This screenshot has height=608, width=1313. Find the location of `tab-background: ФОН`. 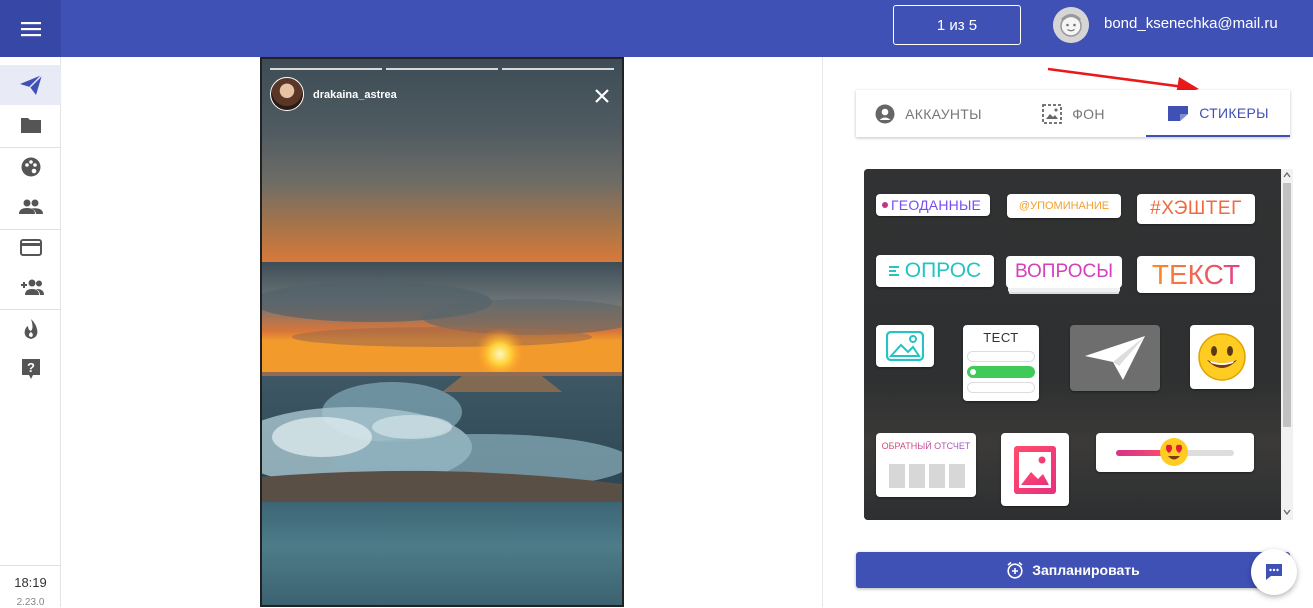

tab-background: ФОН is located at coordinates (1073, 113).